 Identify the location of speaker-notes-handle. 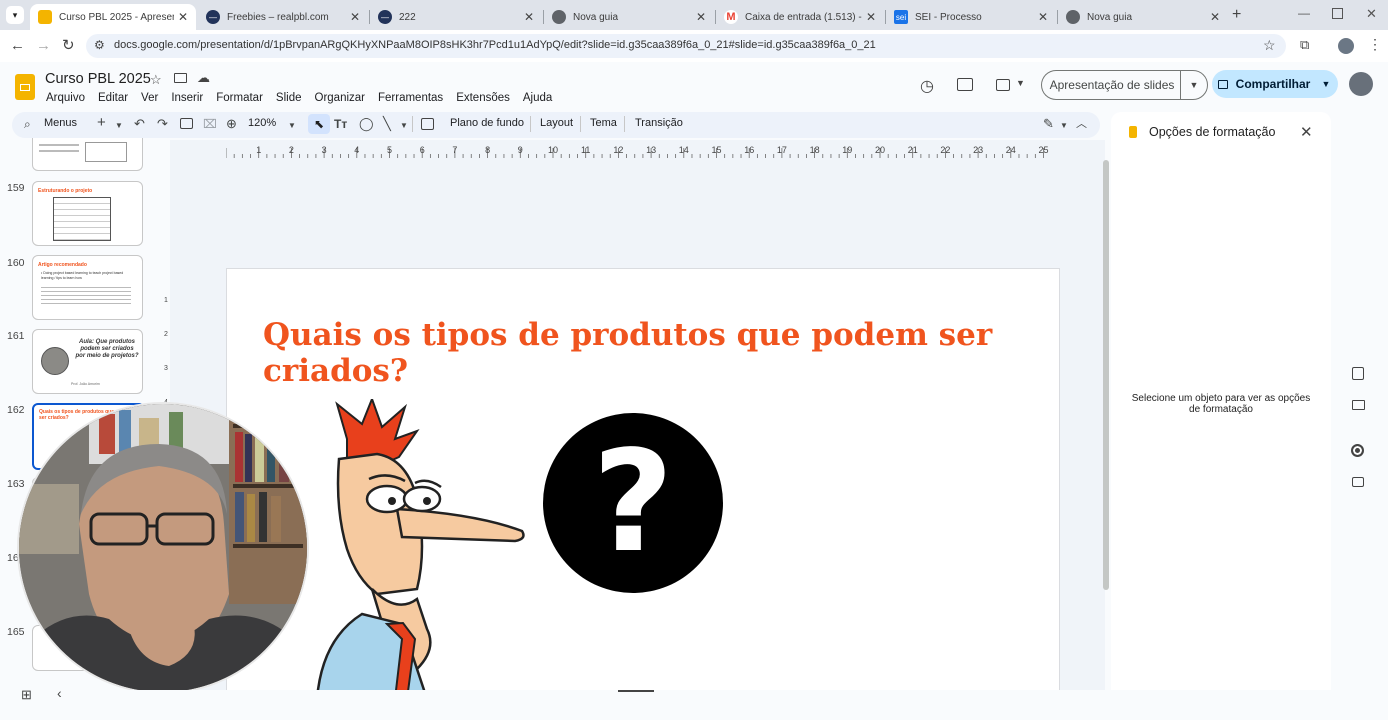
(636, 691).